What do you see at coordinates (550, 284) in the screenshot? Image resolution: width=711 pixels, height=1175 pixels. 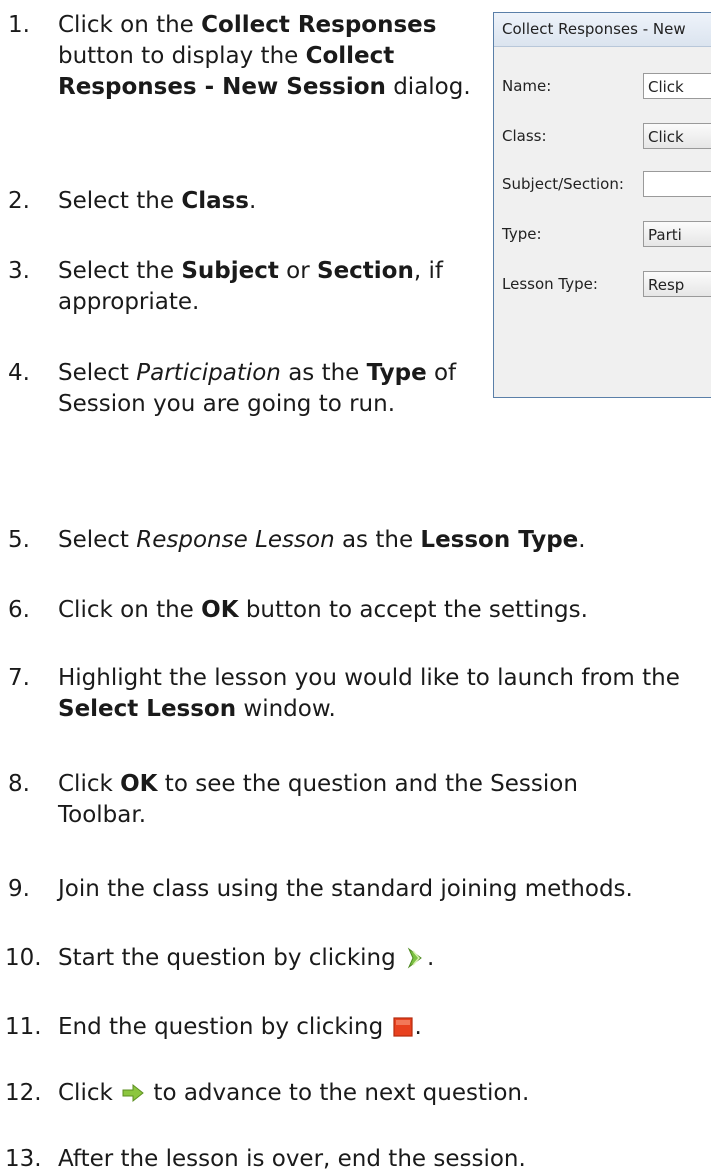 I see `lesson-type-label: Lesson Type:` at bounding box center [550, 284].